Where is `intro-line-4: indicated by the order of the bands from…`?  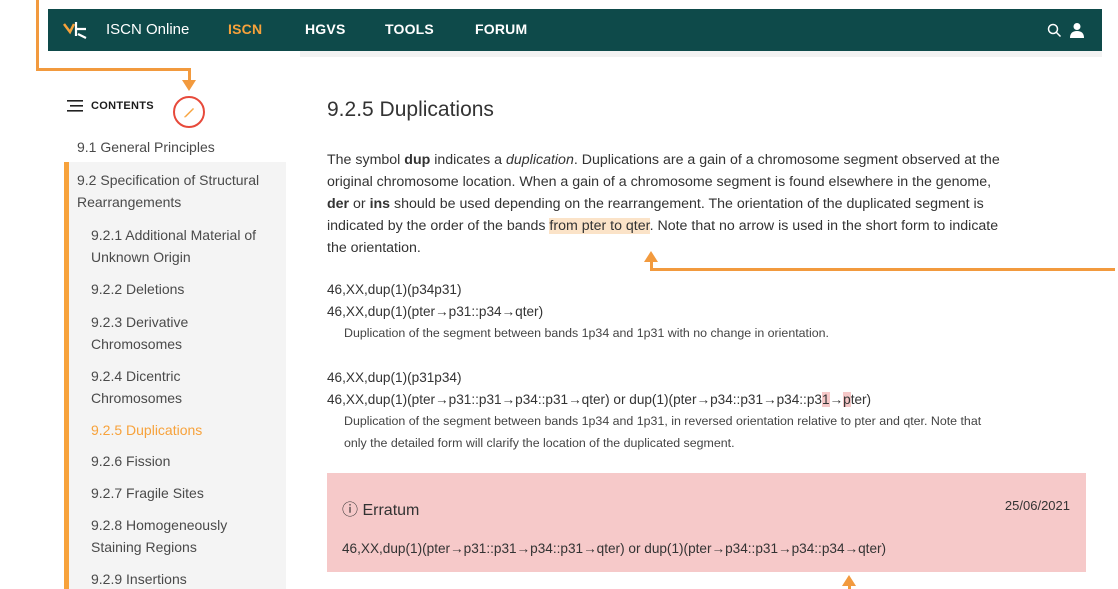 intro-line-4: indicated by the order of the bands from… is located at coordinates (663, 226).